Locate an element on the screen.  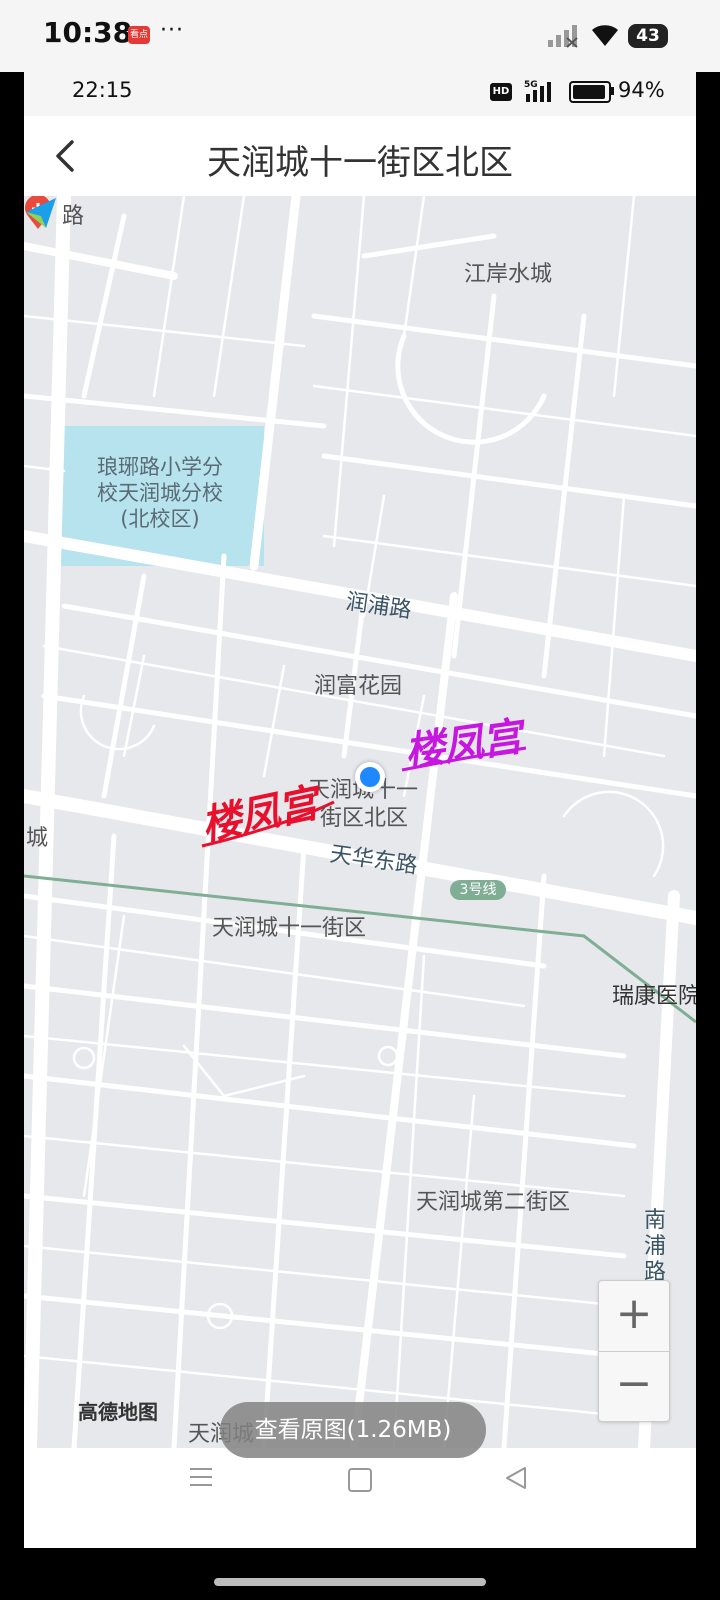
svg-text: 5G is located at coordinates (531, 85).